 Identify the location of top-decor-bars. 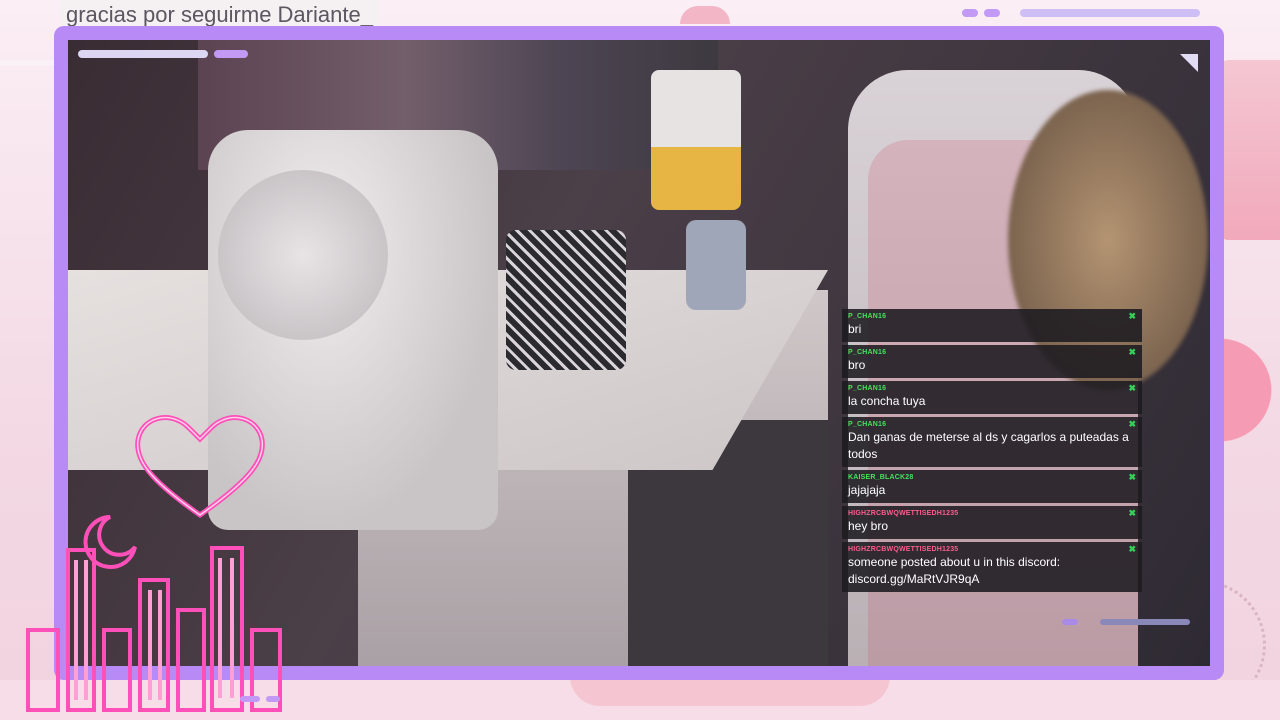
(1081, 13).